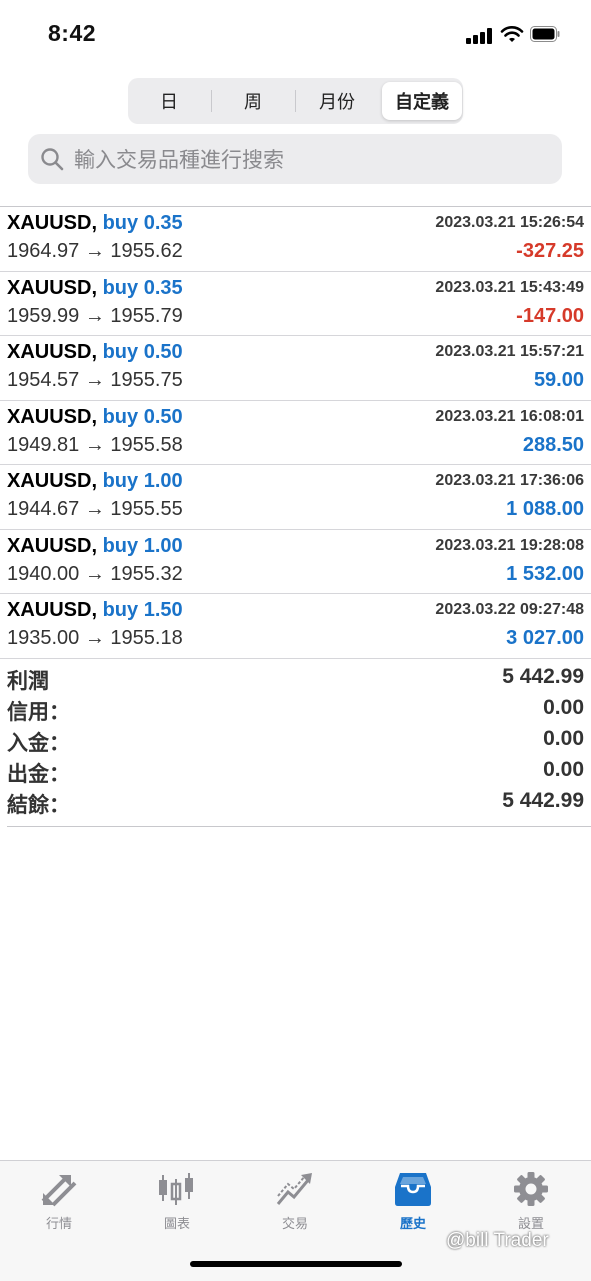 The height and width of the screenshot is (1281, 591). I want to click on summary-withdrawal-value: 0.00, so click(563, 769).